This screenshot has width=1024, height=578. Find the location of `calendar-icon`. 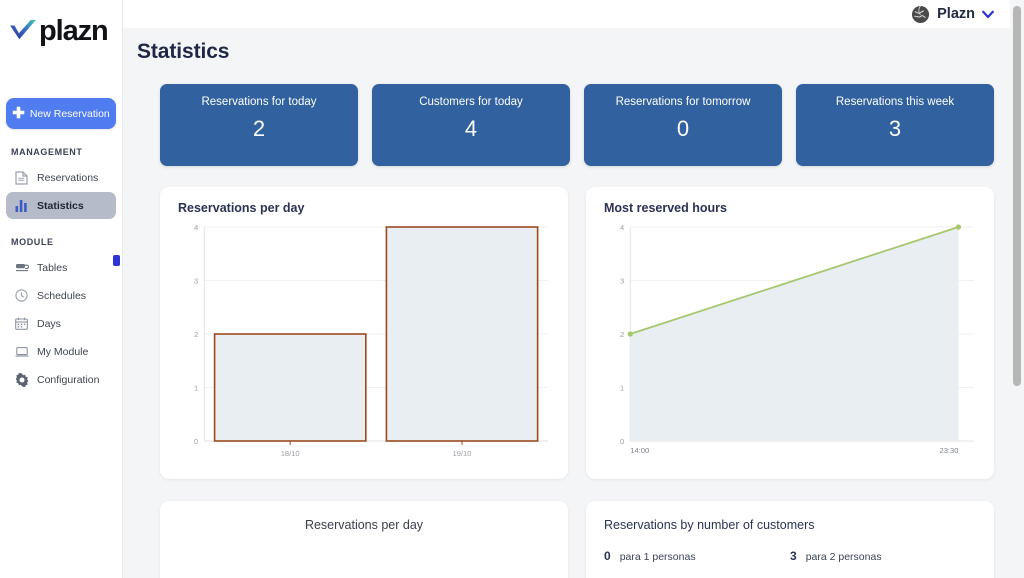

calendar-icon is located at coordinates (21, 323).